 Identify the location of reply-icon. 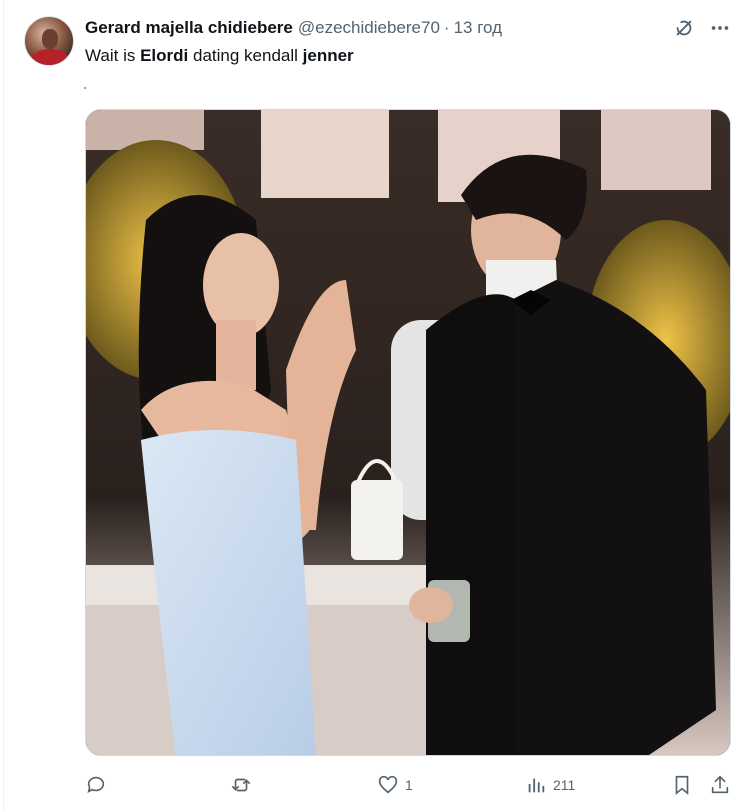
(96, 784).